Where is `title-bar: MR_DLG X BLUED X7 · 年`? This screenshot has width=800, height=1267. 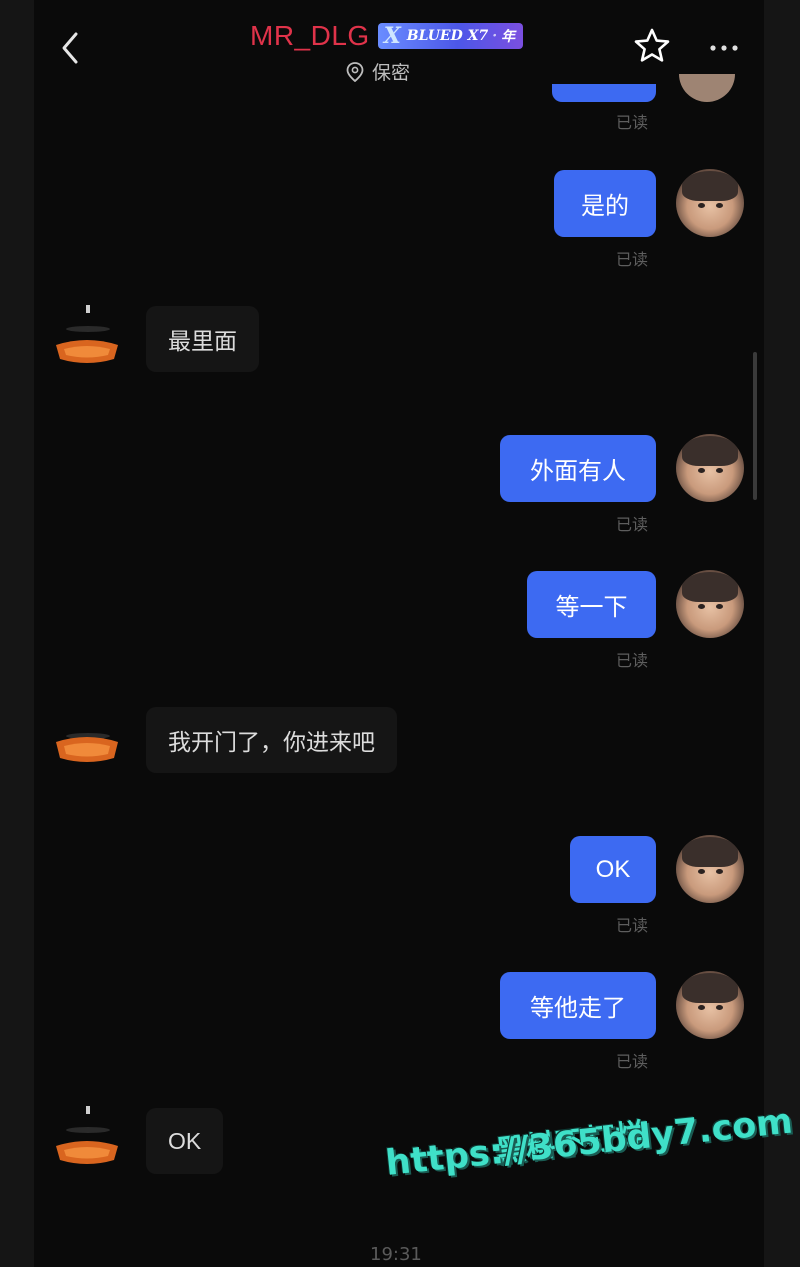
title-bar: MR_DLG X BLUED X7 · 年 is located at coordinates (387, 36).